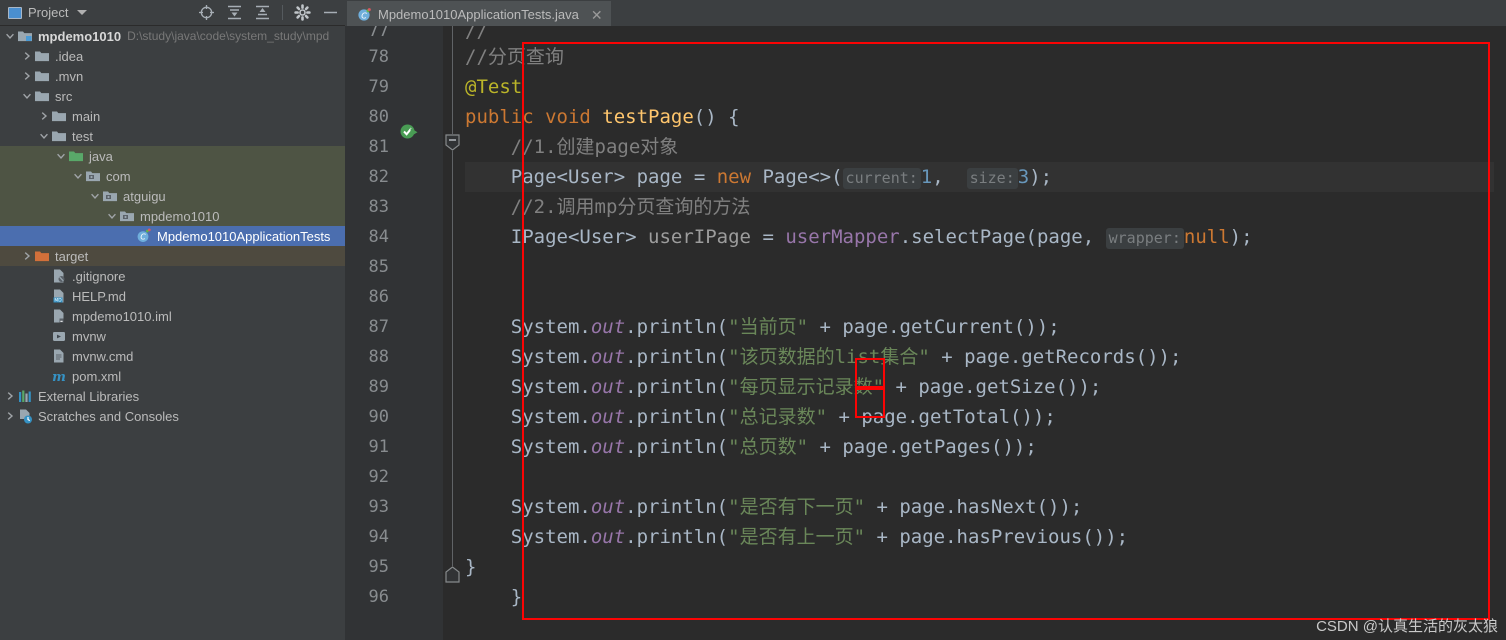 The width and height of the screenshot is (1506, 640). Describe the element at coordinates (378, 357) in the screenshot. I see `line-number: 88` at that location.